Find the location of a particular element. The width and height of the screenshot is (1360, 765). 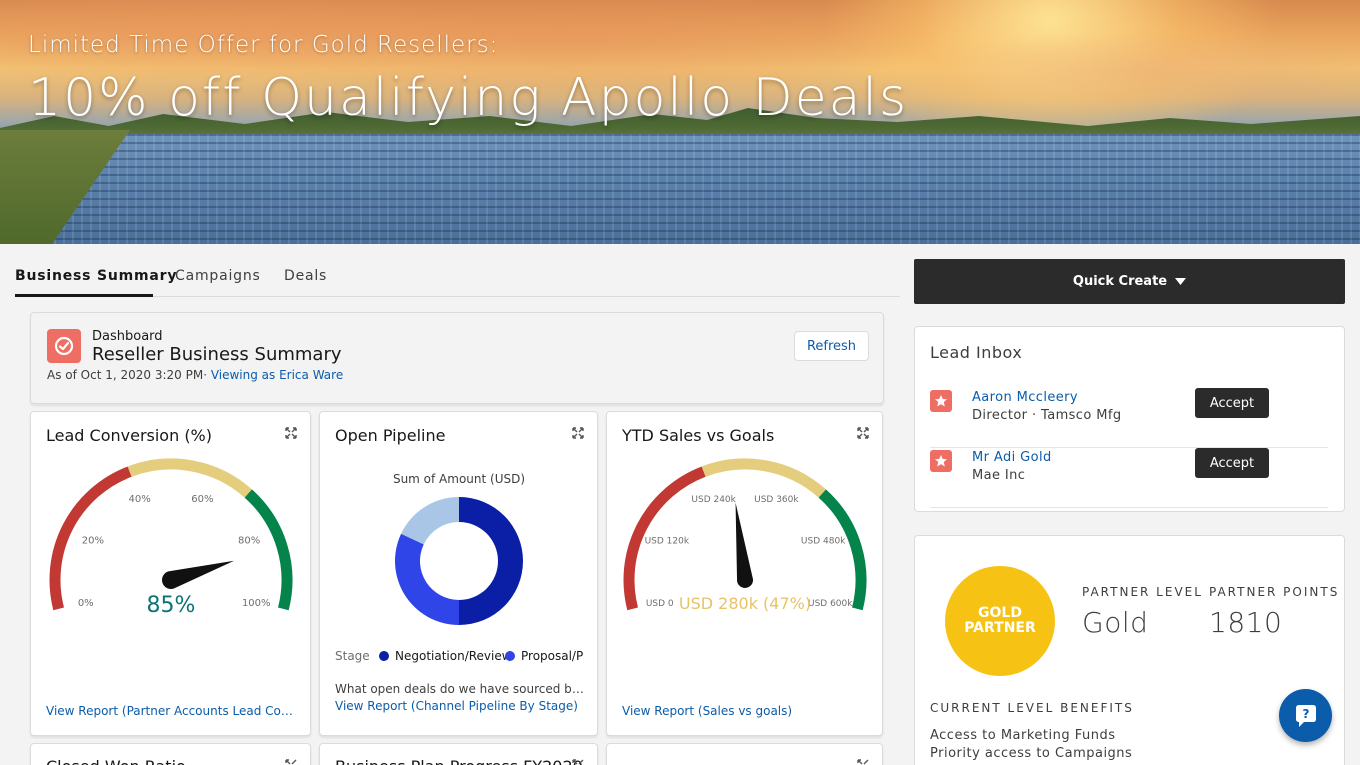

gauge-tick-label: 20% is located at coordinates (93, 541).